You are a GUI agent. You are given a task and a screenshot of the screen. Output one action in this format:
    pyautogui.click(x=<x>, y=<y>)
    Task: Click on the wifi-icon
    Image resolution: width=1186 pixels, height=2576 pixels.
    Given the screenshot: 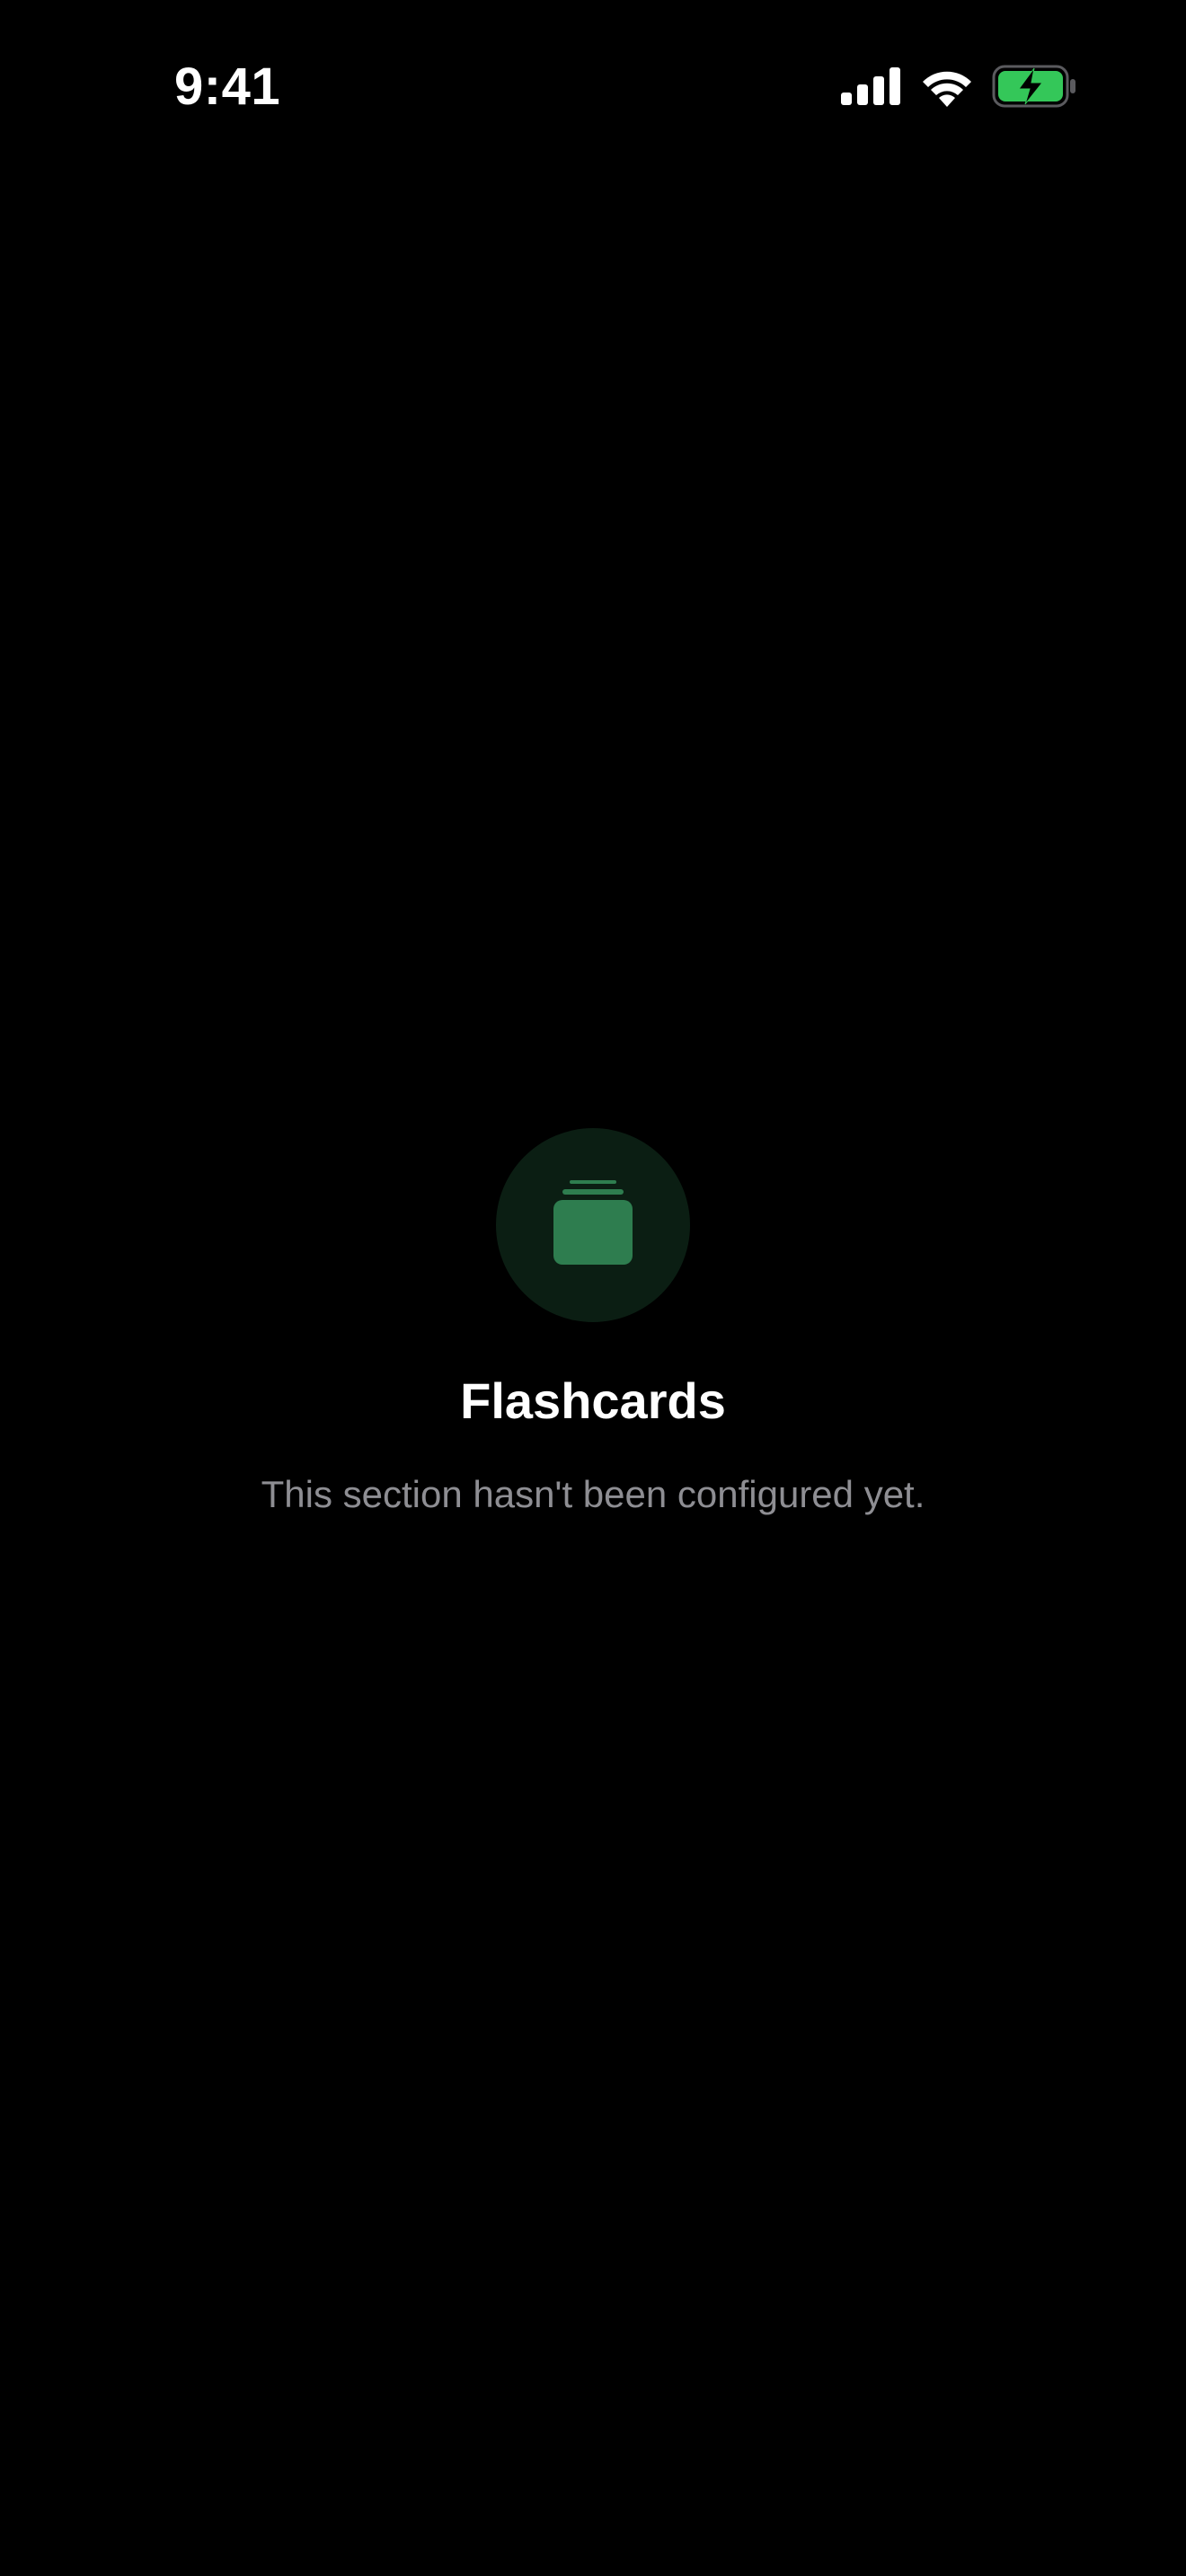 What is the action you would take?
    pyautogui.click(x=947, y=89)
    